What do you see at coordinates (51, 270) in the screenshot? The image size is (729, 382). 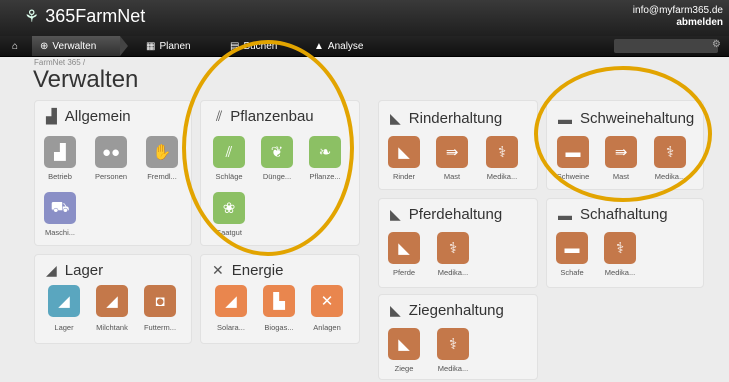 I see `storage-icon: ◢` at bounding box center [51, 270].